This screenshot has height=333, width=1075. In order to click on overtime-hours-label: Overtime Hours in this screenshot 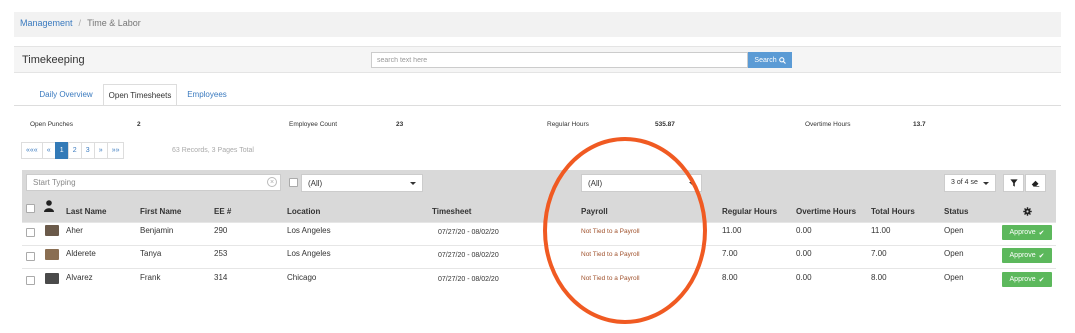, I will do `click(828, 124)`.